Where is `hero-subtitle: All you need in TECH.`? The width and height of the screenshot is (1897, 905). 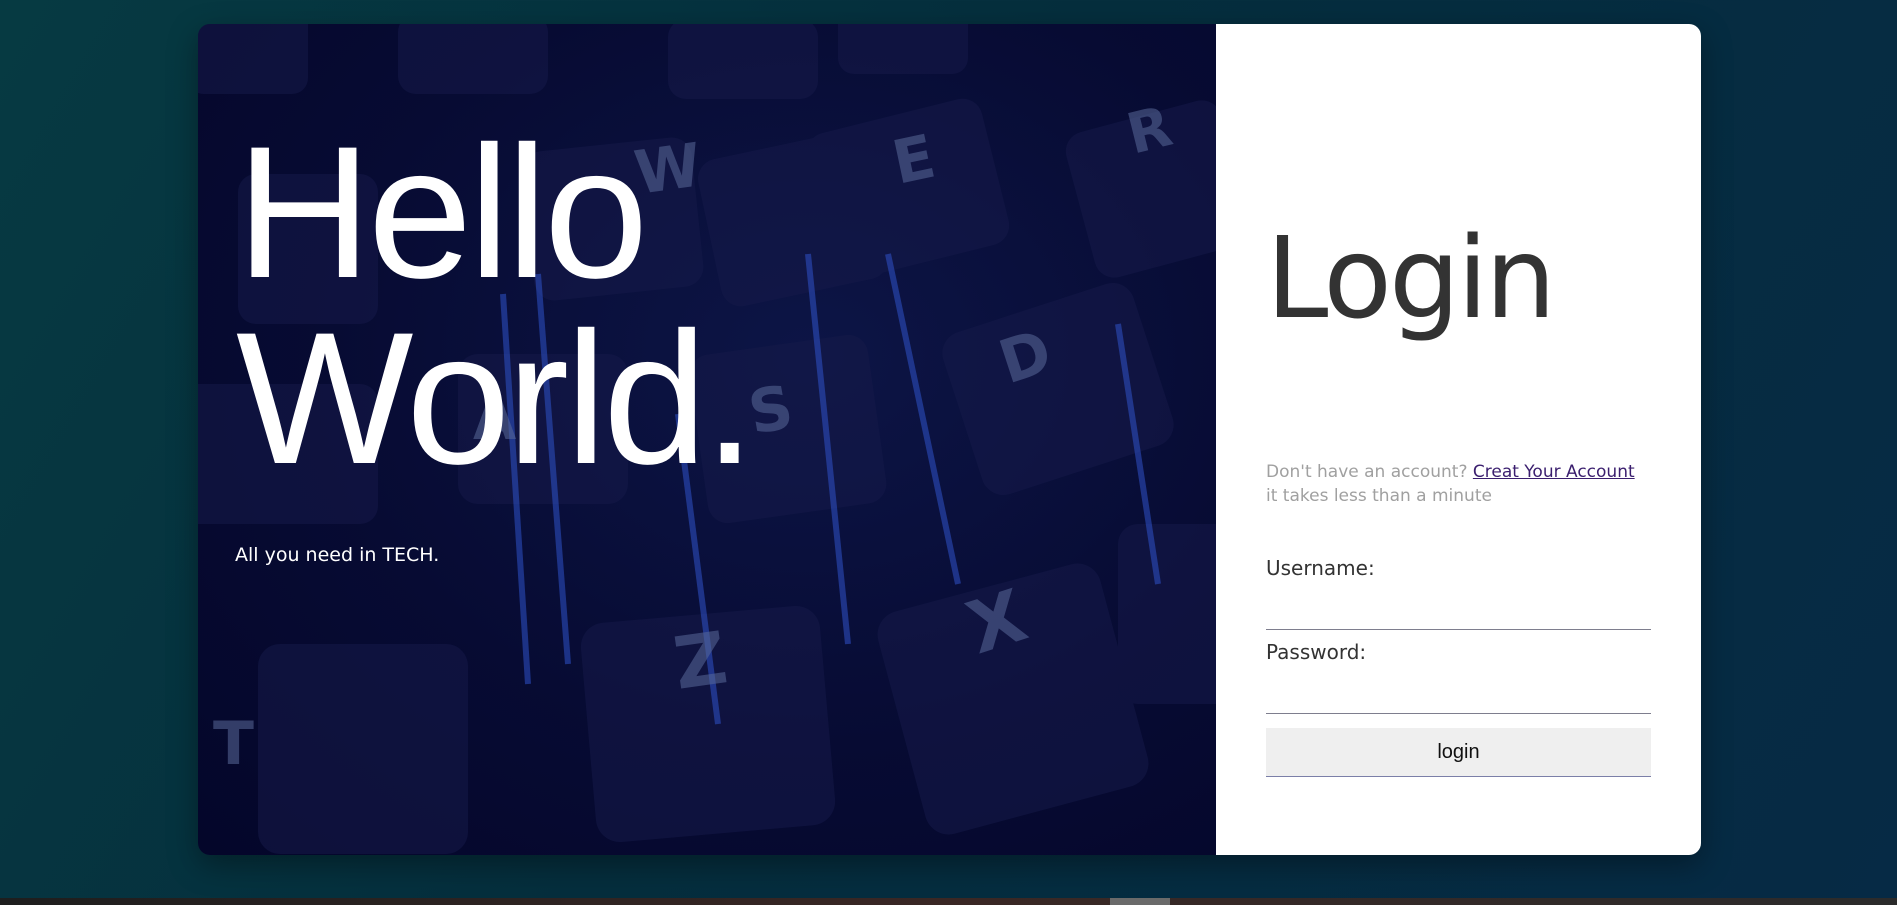 hero-subtitle: All you need in TECH. is located at coordinates (337, 555).